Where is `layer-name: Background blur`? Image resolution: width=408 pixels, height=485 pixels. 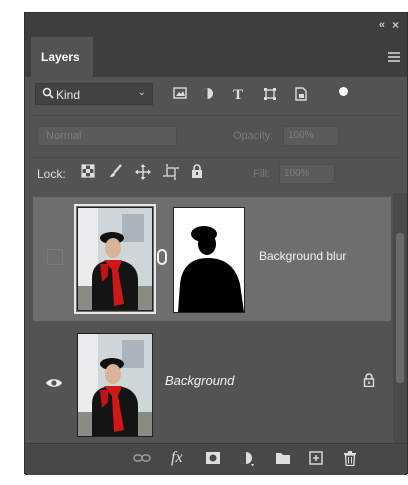 layer-name: Background blur is located at coordinates (302, 256).